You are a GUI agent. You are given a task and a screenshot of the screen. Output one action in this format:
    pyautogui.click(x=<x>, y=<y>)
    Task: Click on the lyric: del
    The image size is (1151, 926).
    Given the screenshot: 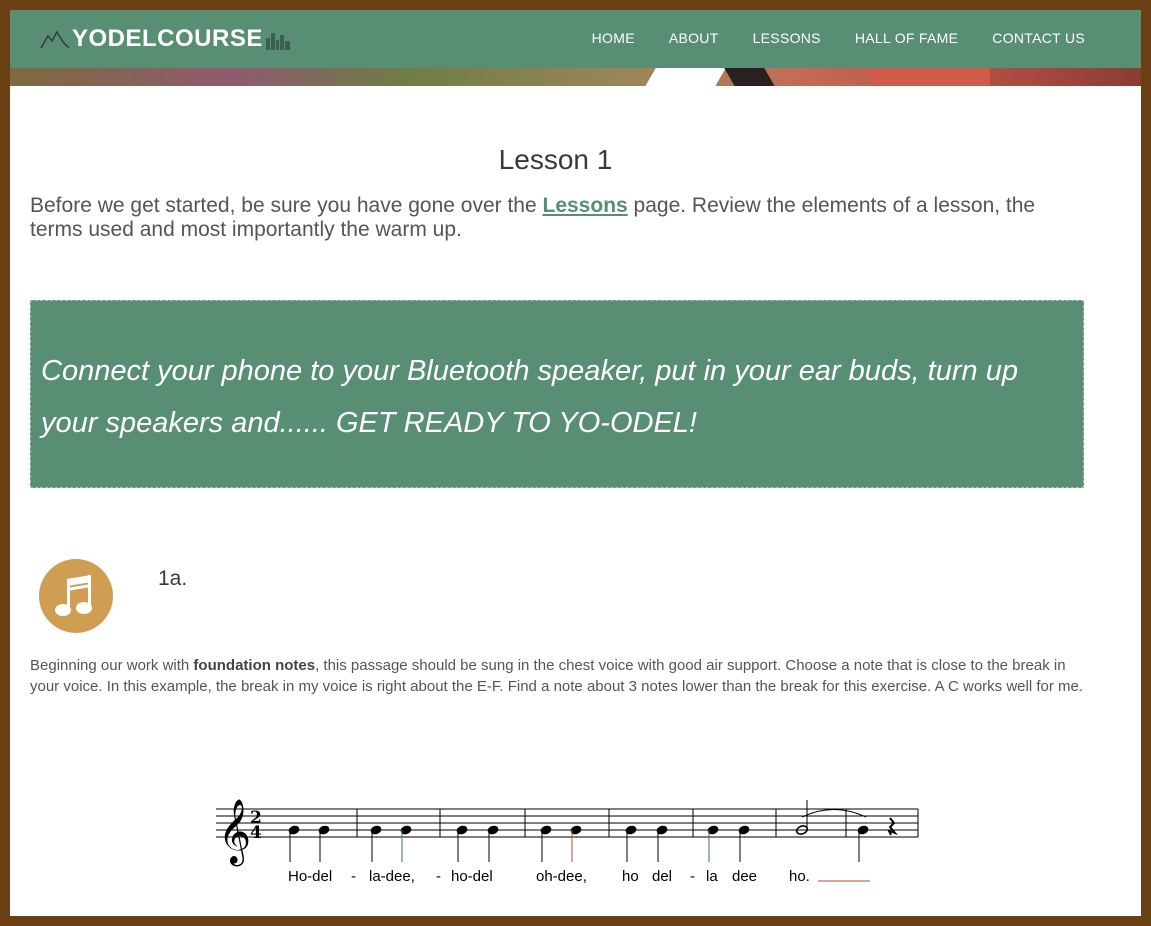 What is the action you would take?
    pyautogui.click(x=662, y=876)
    